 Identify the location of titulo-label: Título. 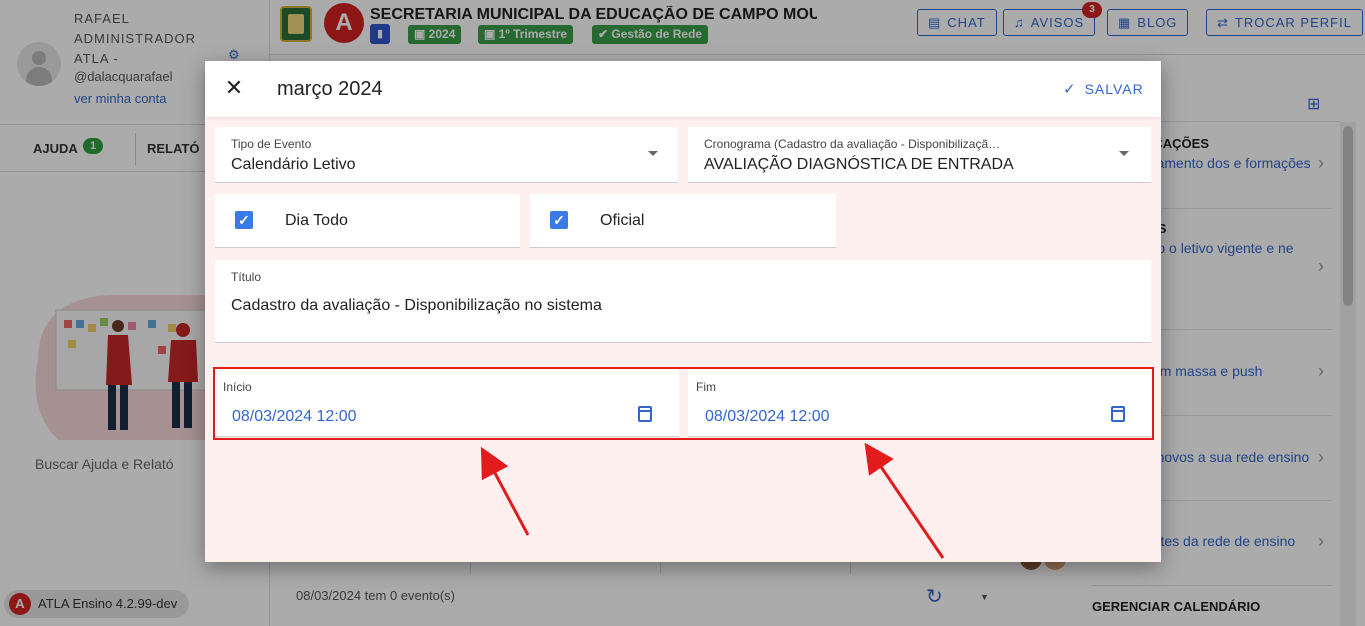
(246, 277).